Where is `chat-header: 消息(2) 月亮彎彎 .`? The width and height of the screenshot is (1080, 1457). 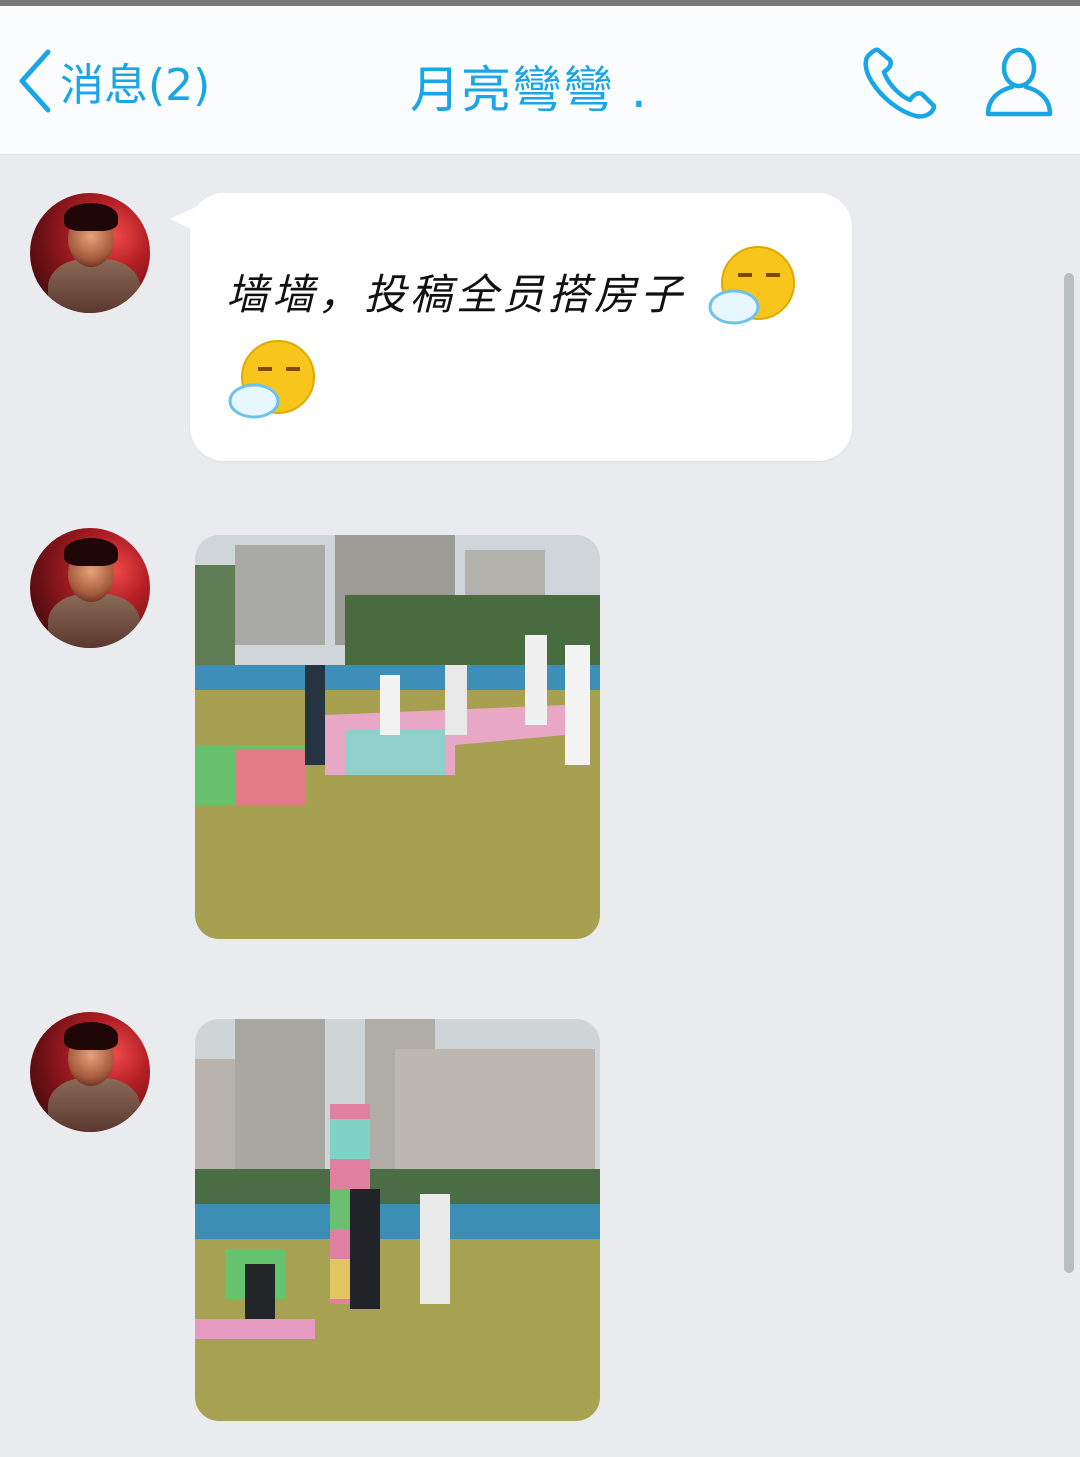
chat-header: 消息(2) 月亮彎彎 . is located at coordinates (540, 80).